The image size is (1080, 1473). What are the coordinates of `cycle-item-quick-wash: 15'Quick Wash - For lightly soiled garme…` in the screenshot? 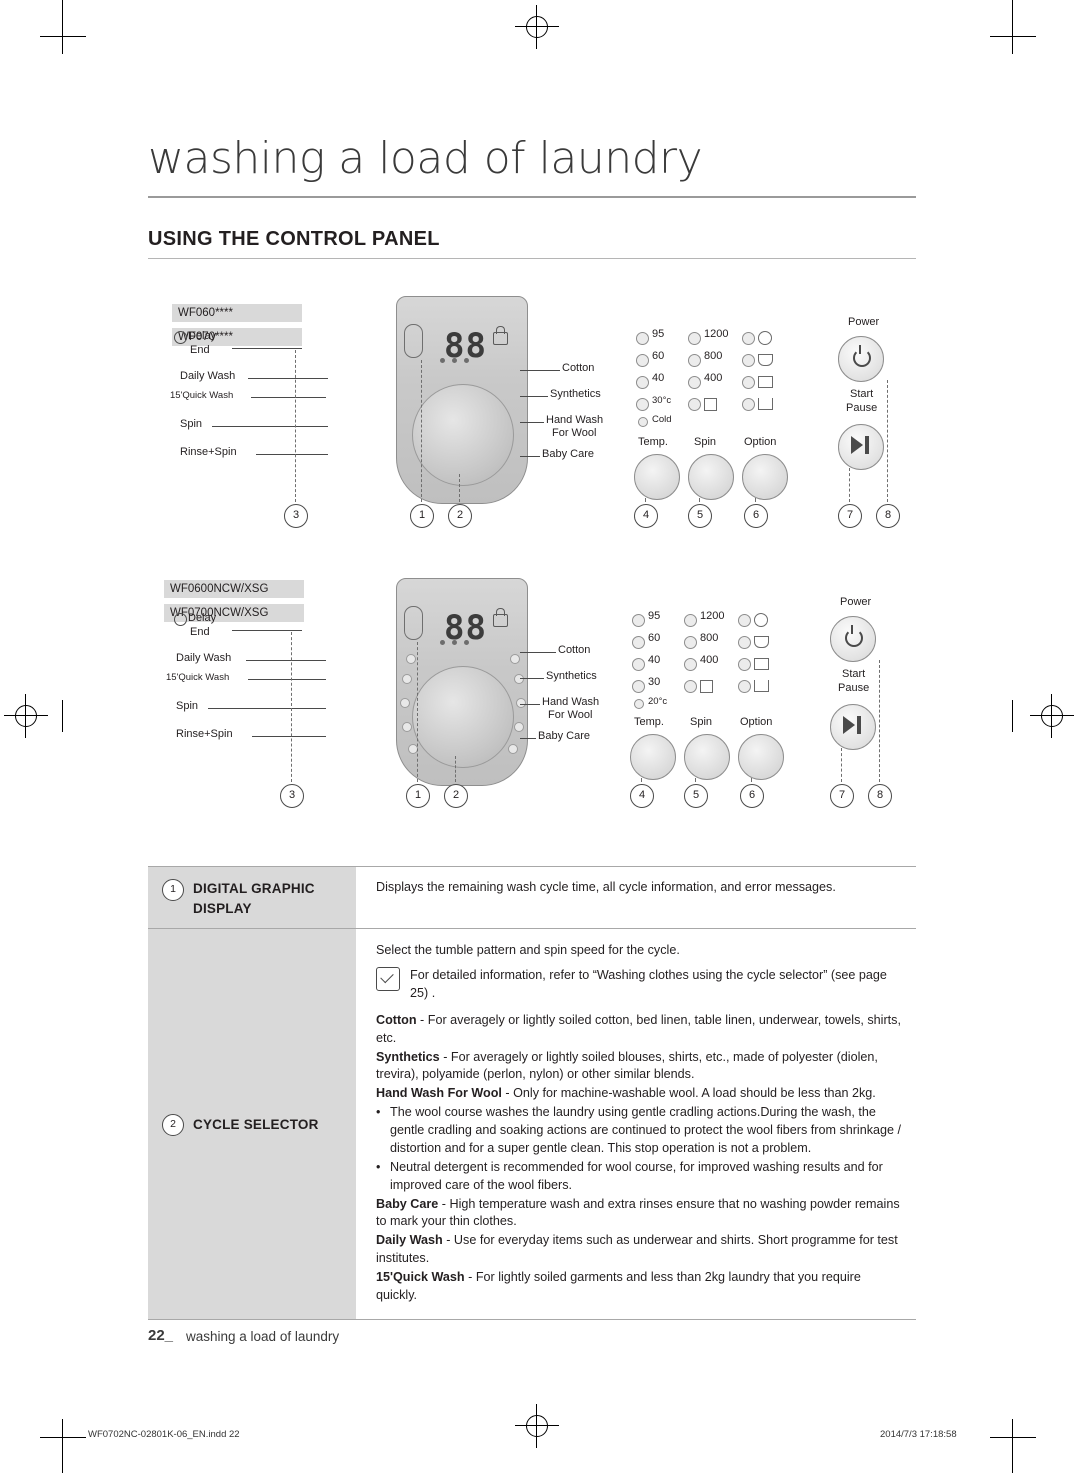 It's located at (640, 1287).